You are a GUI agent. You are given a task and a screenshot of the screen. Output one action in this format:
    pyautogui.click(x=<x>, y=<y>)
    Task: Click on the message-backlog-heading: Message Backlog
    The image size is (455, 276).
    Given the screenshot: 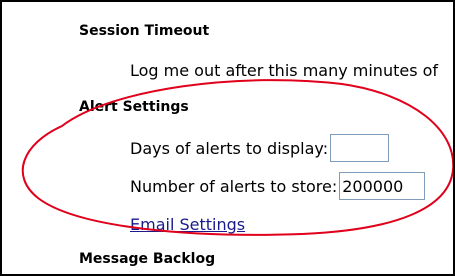 What is the action you would take?
    pyautogui.click(x=147, y=259)
    